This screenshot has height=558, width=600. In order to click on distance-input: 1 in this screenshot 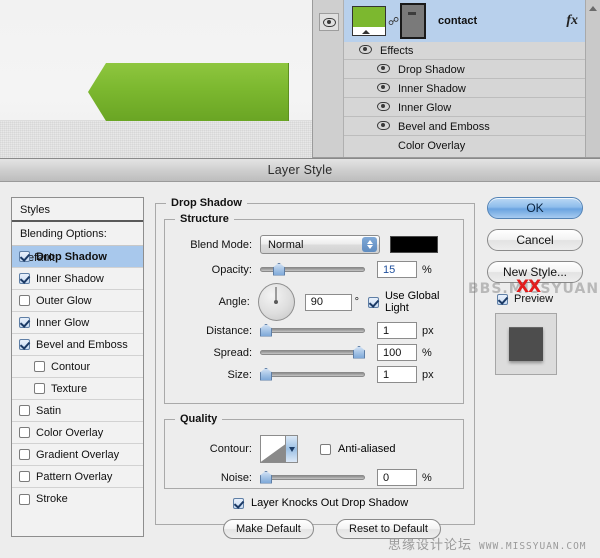, I will do `click(397, 330)`.